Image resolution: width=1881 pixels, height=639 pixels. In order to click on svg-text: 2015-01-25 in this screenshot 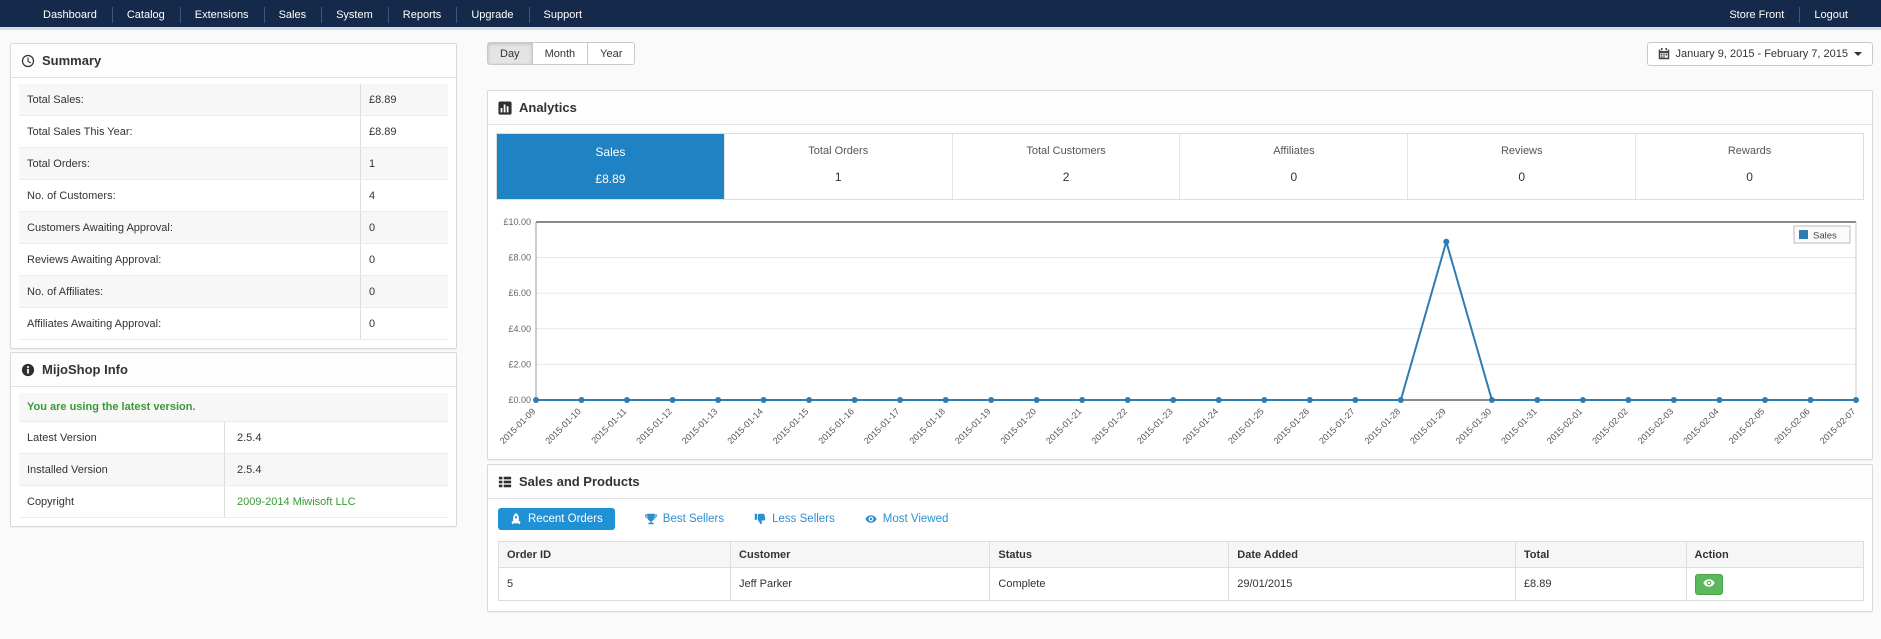, I will do `click(1246, 426)`.